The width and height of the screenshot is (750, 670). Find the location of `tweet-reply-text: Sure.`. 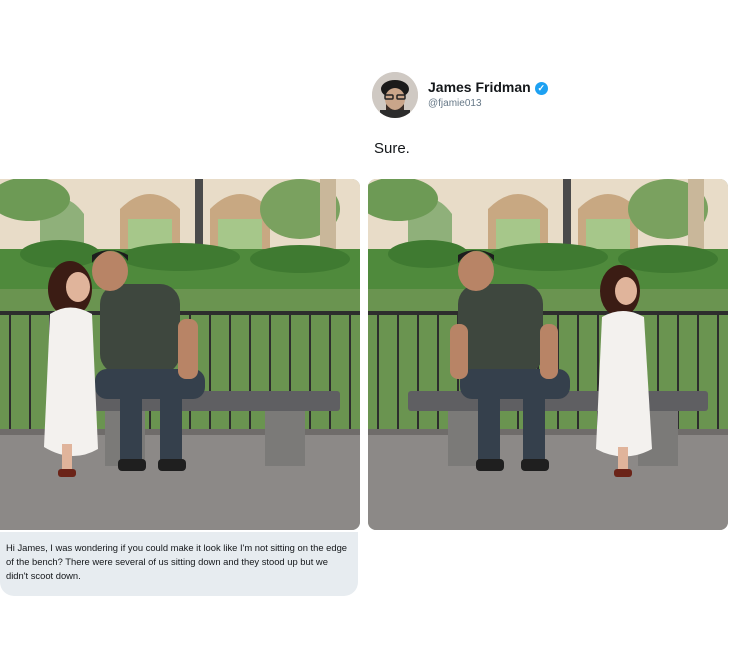

tweet-reply-text: Sure. is located at coordinates (392, 148).